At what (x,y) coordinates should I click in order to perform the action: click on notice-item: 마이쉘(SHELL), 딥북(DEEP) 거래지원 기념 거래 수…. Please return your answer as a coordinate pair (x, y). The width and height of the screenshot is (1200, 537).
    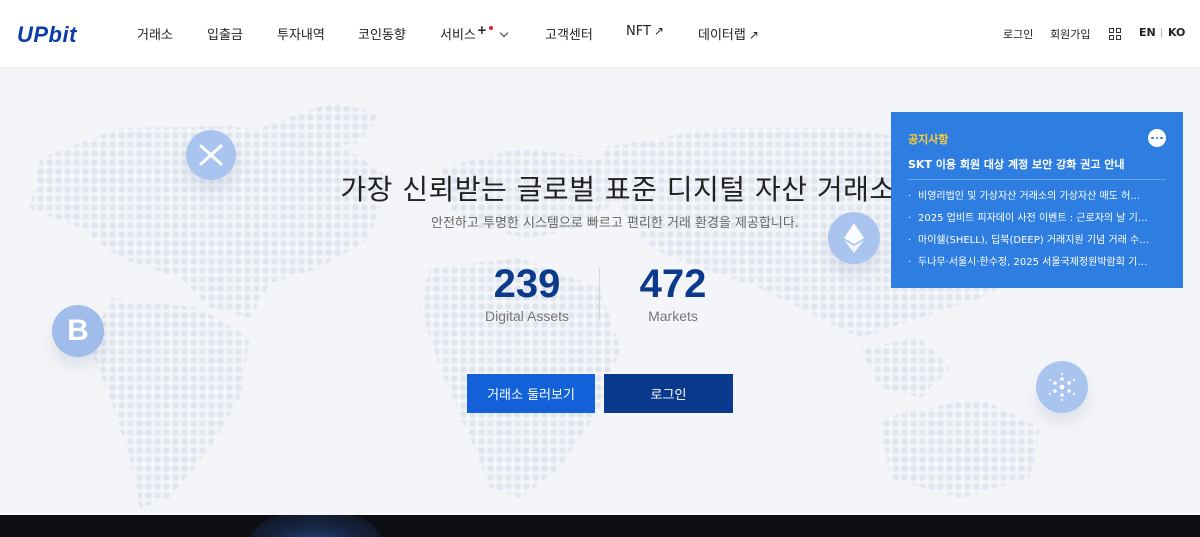
    Looking at the image, I should click on (1037, 245).